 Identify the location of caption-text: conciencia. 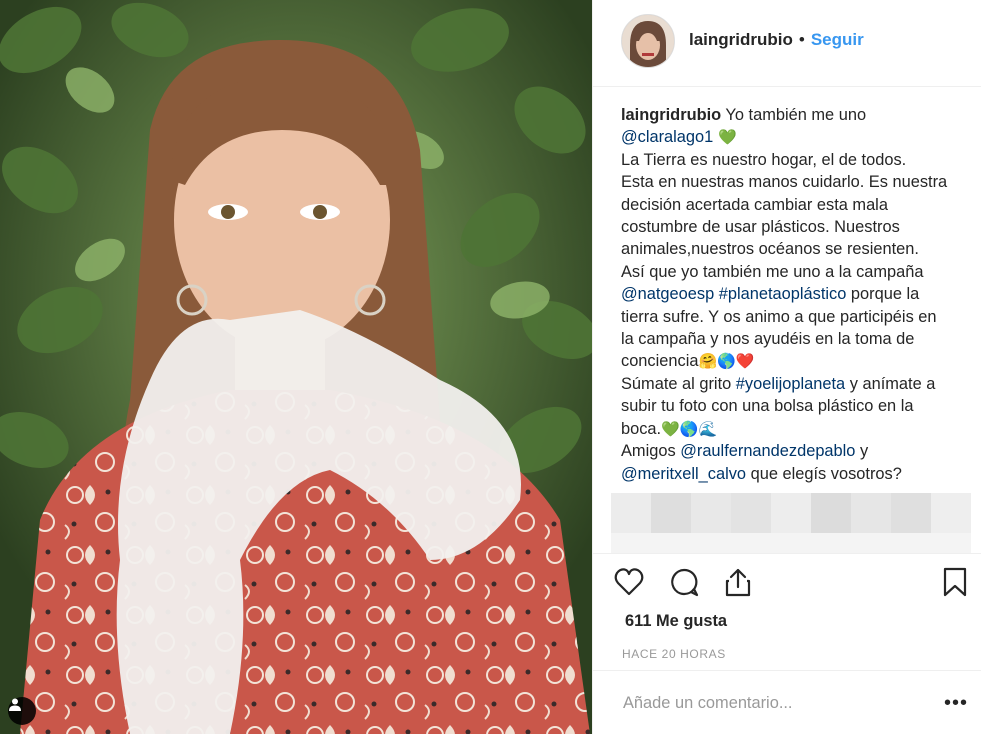
(660, 361).